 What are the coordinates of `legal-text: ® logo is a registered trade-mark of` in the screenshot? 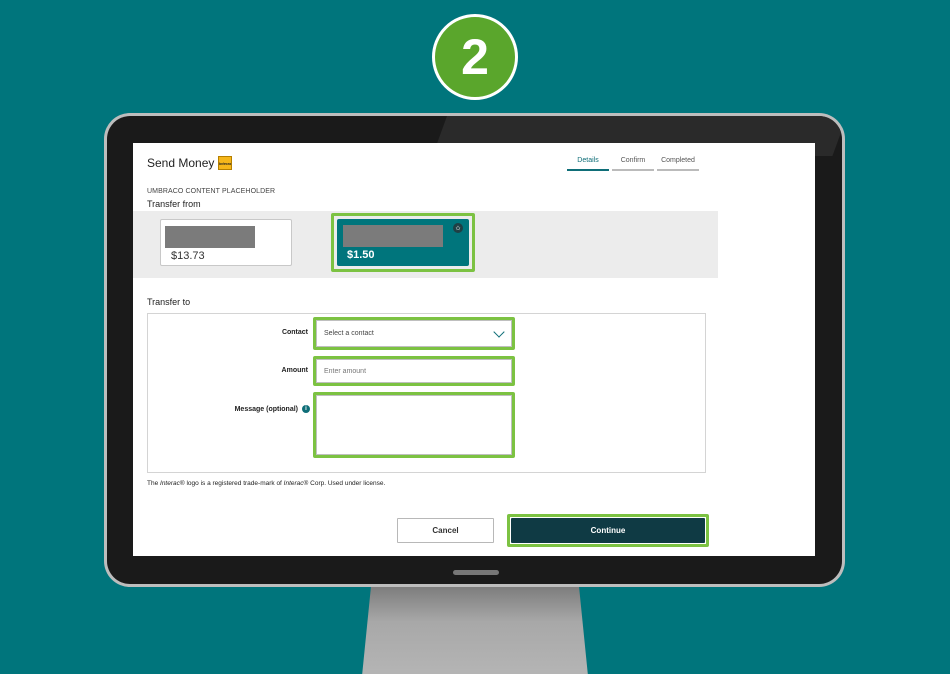 It's located at (231, 483).